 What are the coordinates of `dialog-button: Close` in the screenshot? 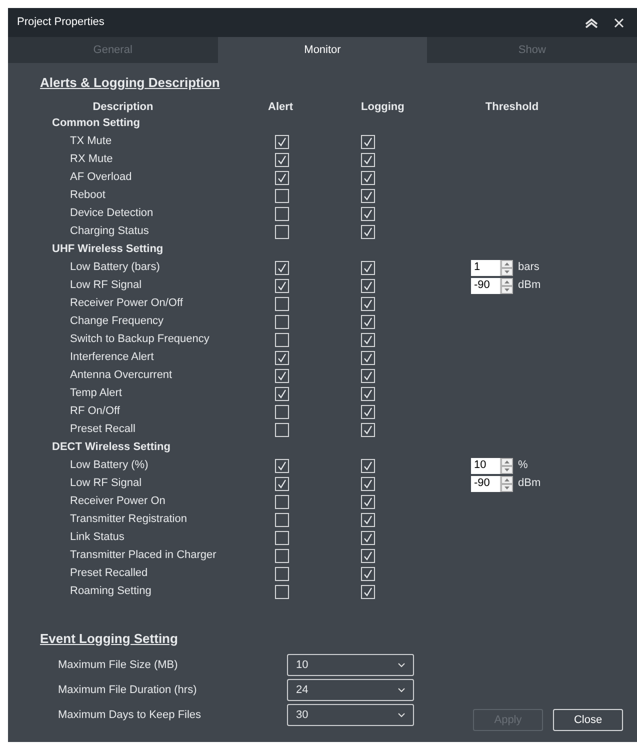 It's located at (588, 720).